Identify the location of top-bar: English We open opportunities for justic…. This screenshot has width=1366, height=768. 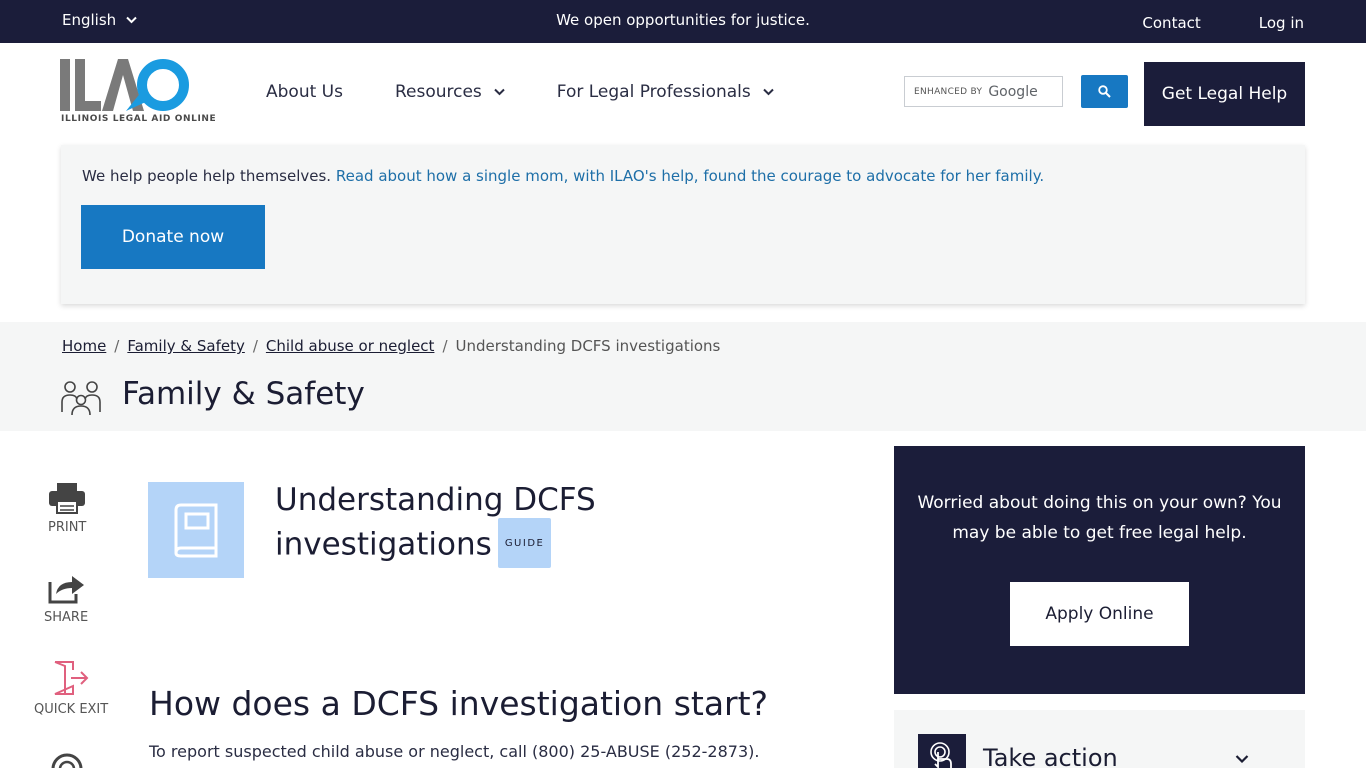
(683, 21).